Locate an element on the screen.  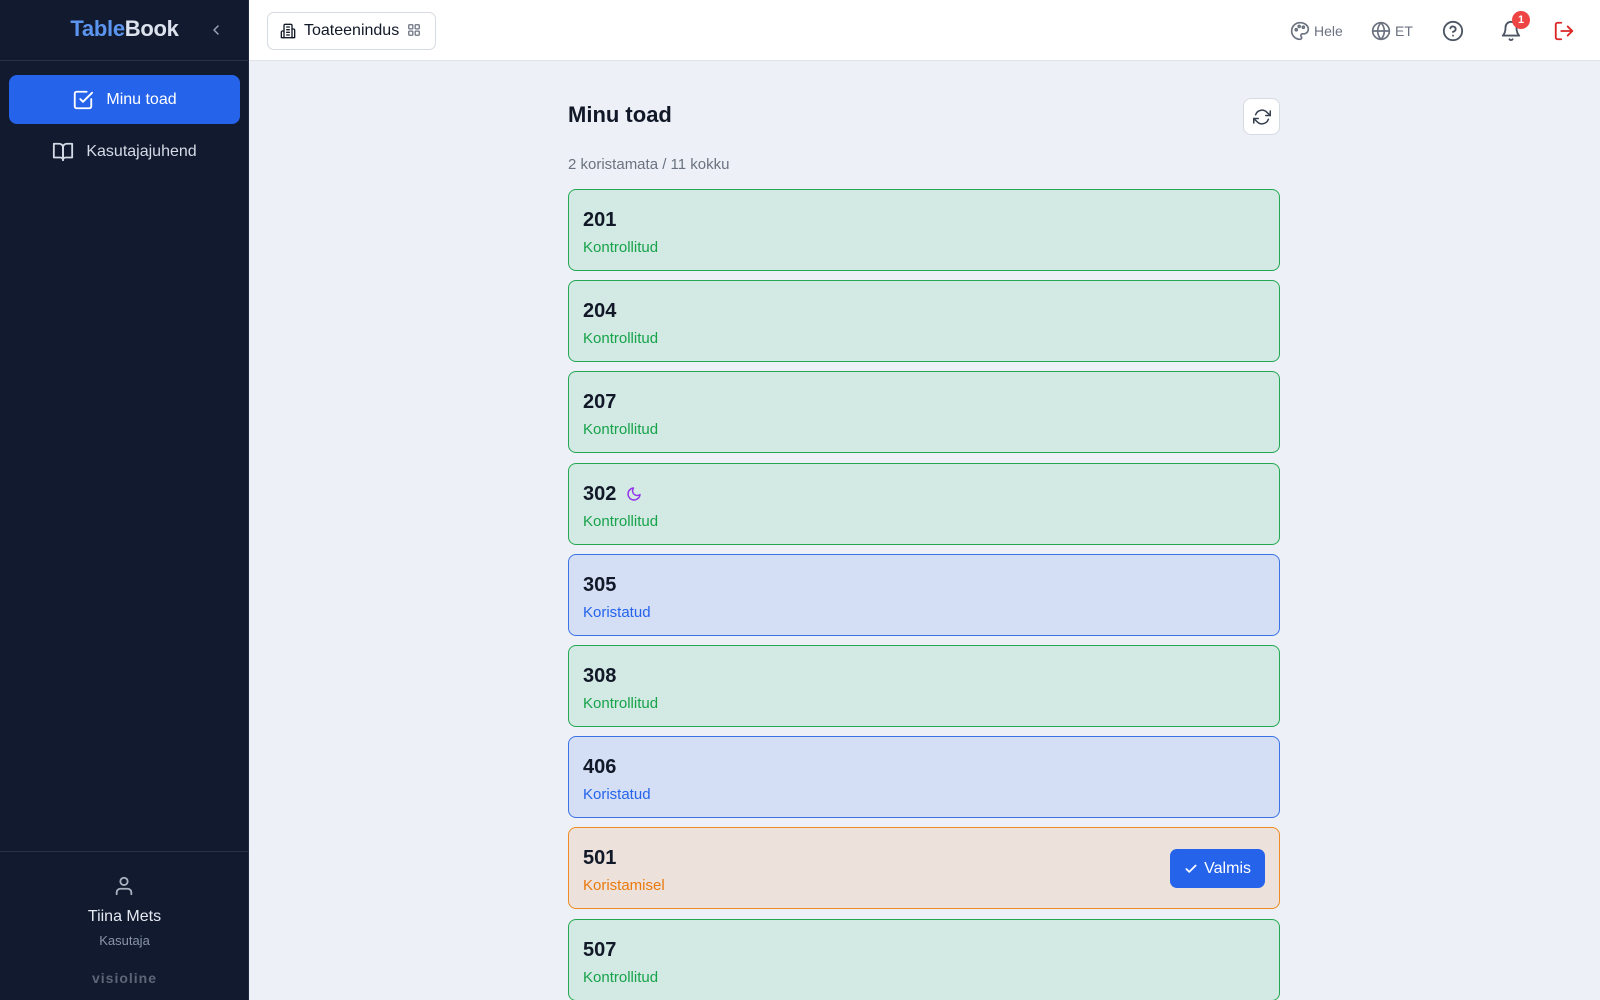
theme-toggle: Hele is located at coordinates (1316, 31).